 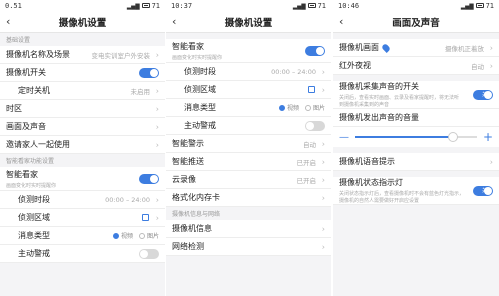 What do you see at coordinates (248, 162) in the screenshot?
I see `smart-push-row: 智能推送 已开启 ›` at bounding box center [248, 162].